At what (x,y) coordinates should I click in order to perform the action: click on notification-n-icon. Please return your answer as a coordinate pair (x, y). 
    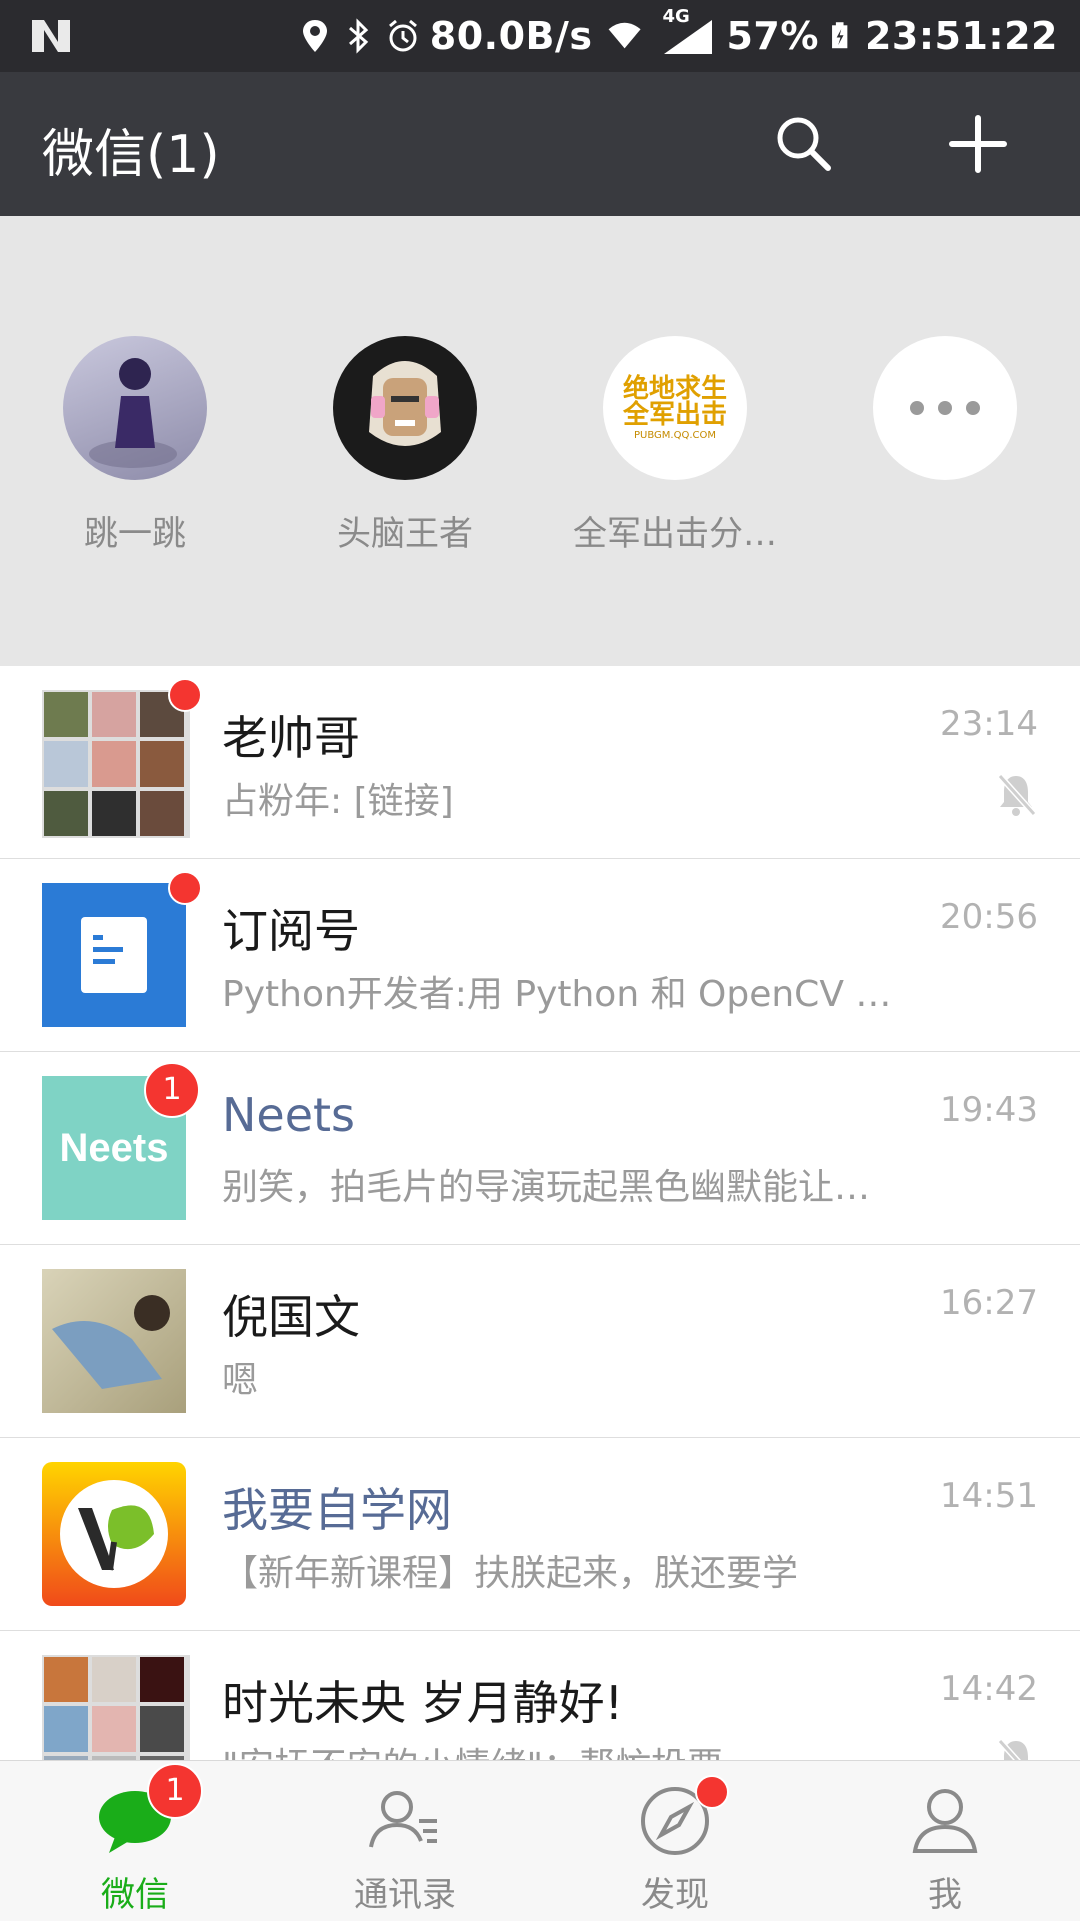
    Looking at the image, I should click on (51, 36).